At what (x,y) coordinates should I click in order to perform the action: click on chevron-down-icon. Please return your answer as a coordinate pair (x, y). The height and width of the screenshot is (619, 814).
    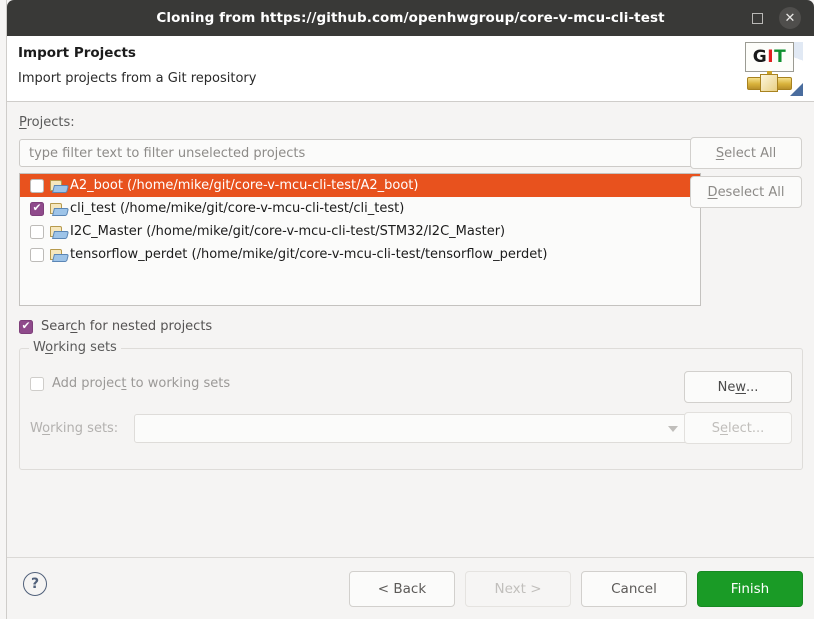
    Looking at the image, I should click on (673, 429).